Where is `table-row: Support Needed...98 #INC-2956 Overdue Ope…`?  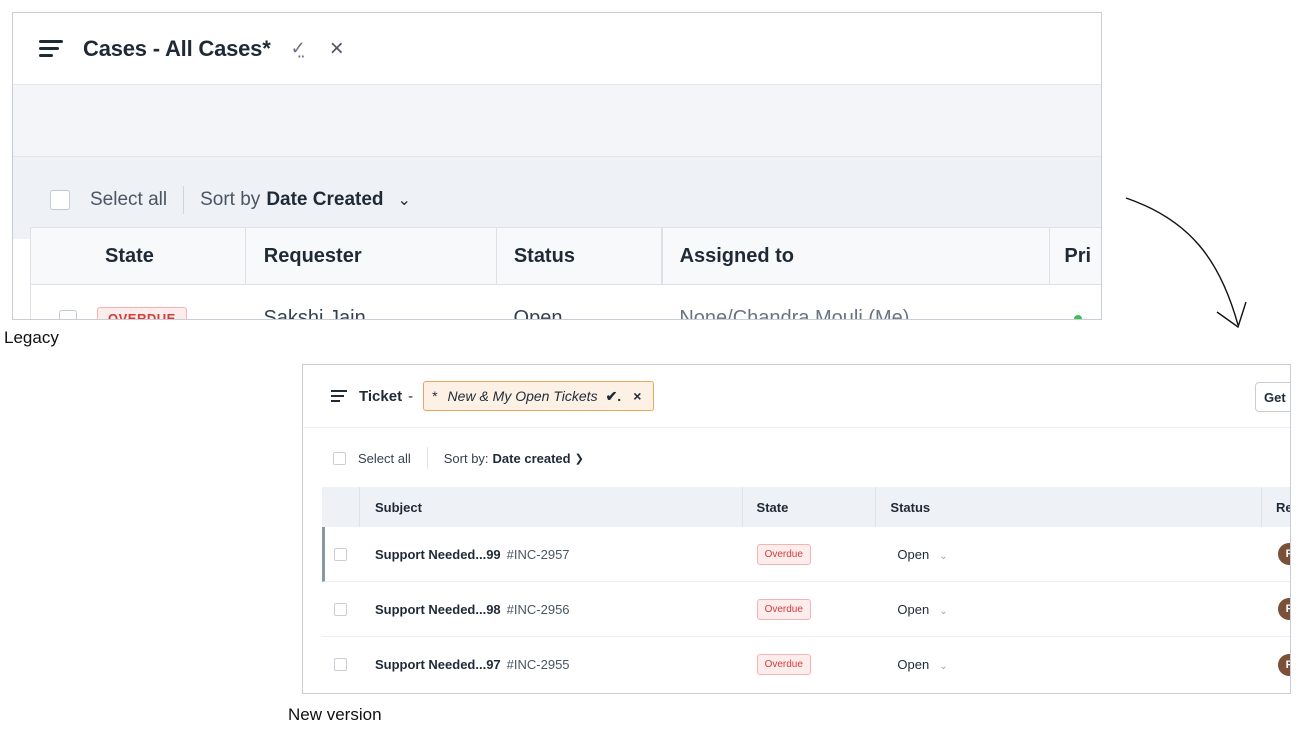
table-row: Support Needed...98 #INC-2956 Overdue Ope… is located at coordinates (806, 609).